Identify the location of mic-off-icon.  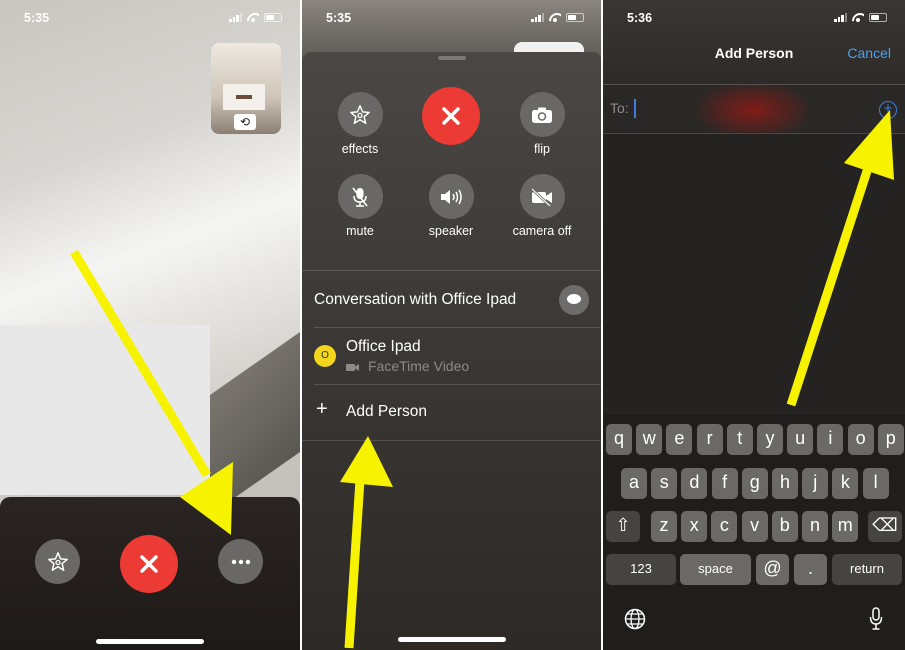
(360, 197).